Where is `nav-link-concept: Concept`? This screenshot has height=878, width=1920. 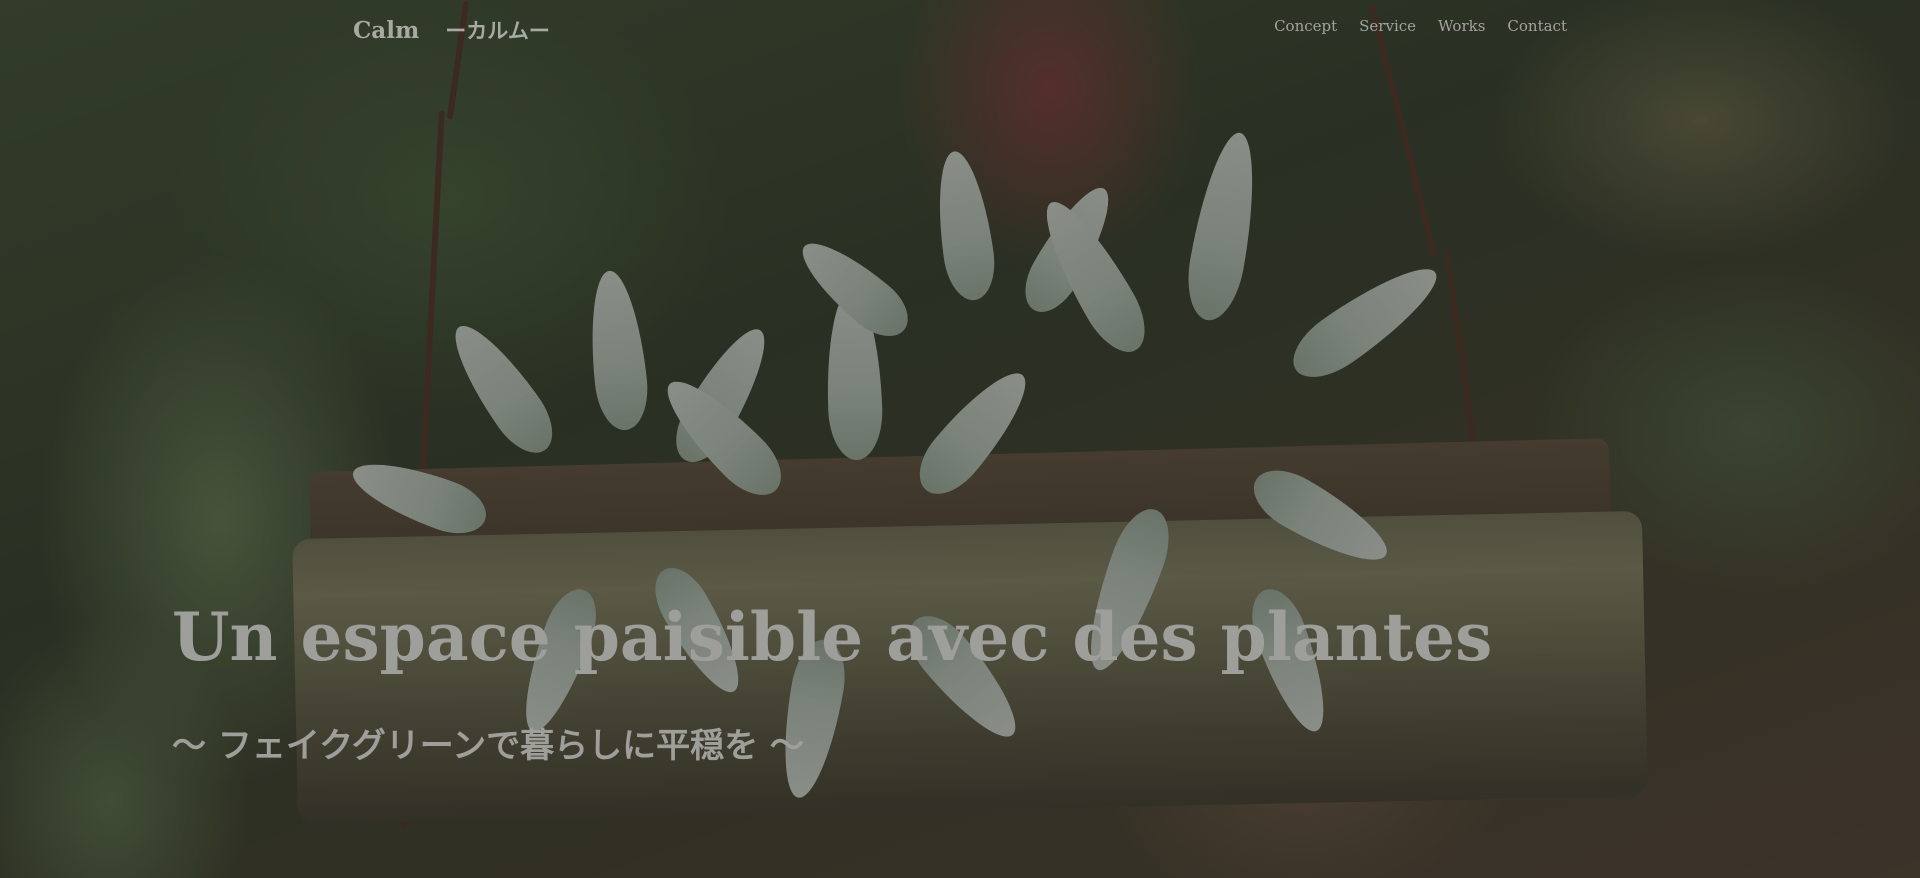 nav-link-concept: Concept is located at coordinates (1305, 26).